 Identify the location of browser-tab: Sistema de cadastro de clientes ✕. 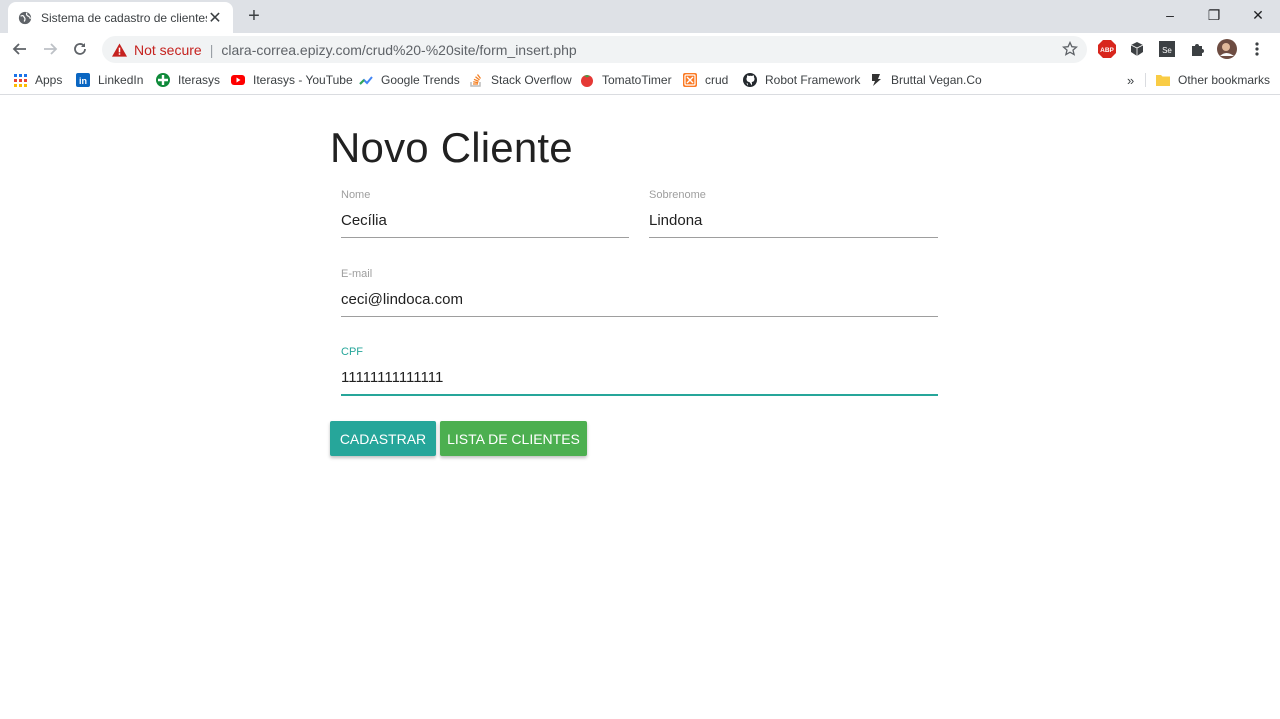
(120, 17).